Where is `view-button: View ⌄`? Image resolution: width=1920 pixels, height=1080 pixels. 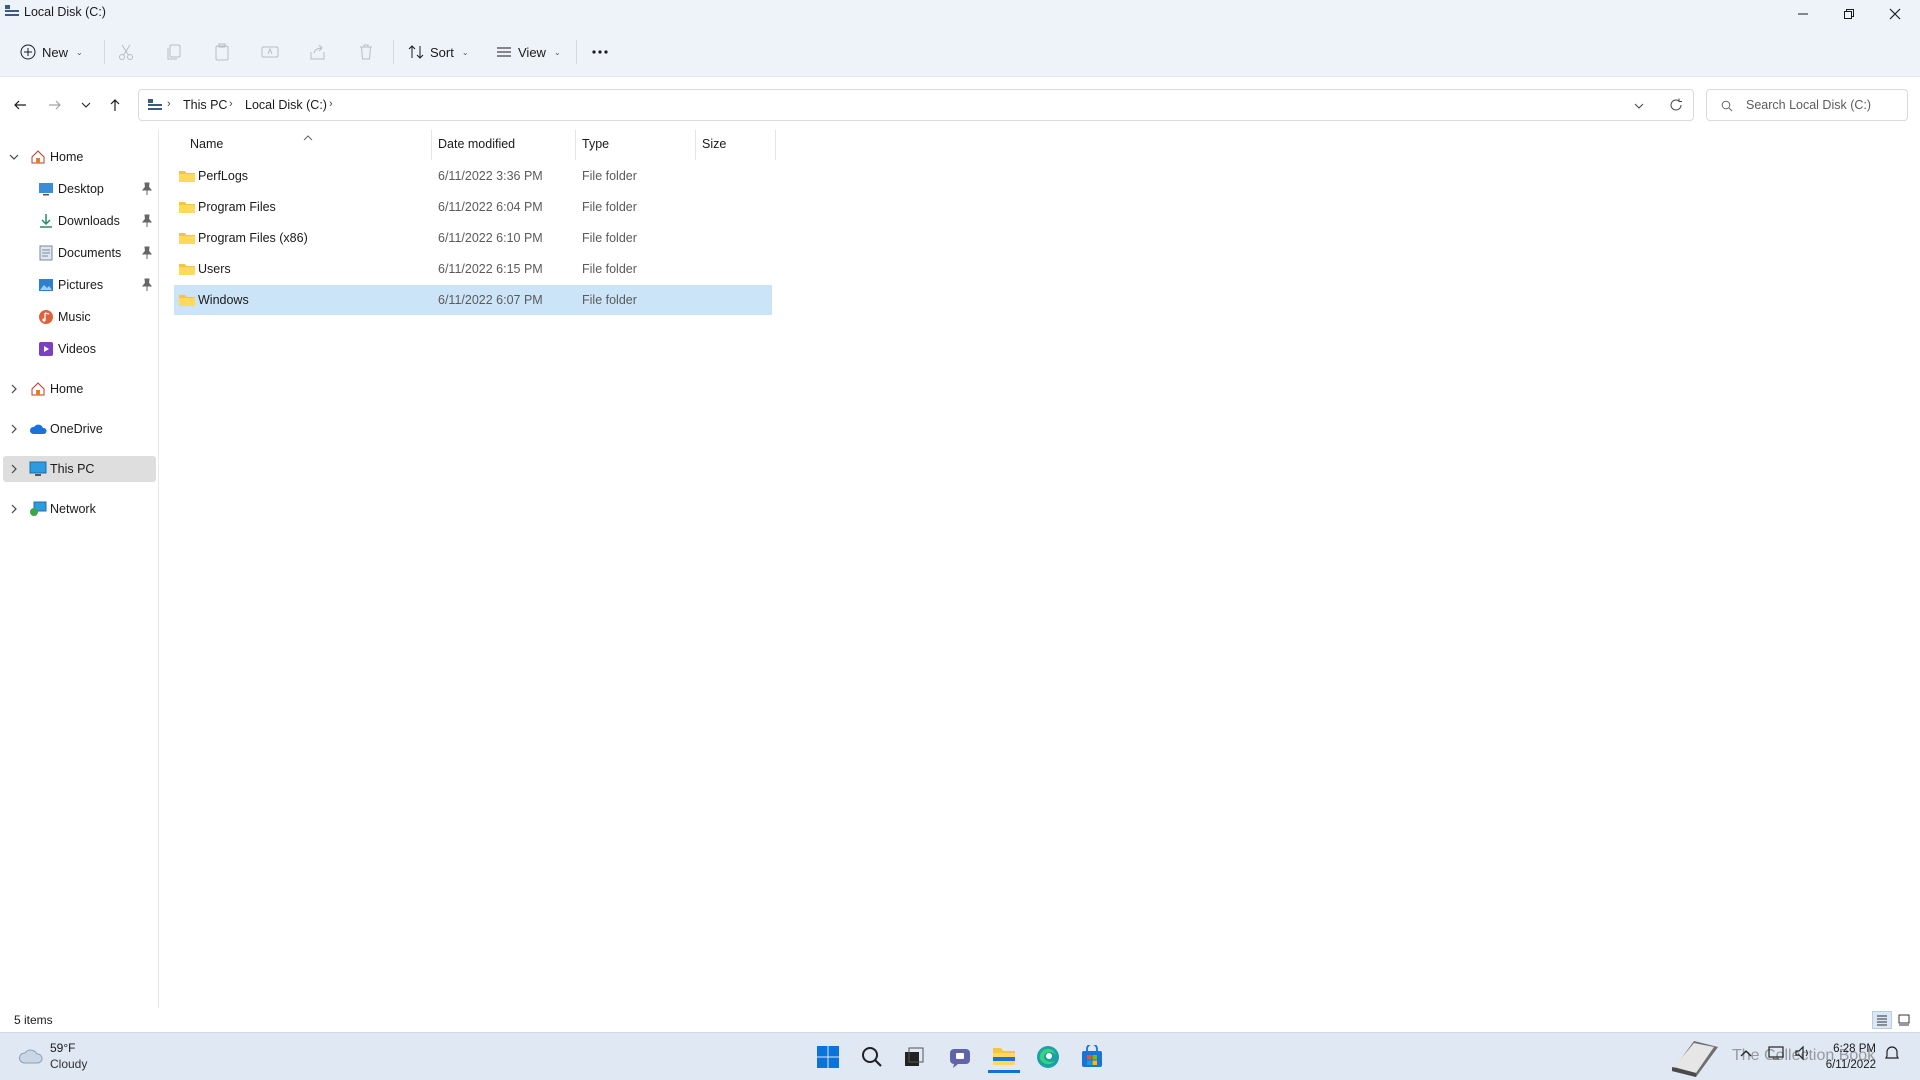
view-button: View ⌄ is located at coordinates (528, 52).